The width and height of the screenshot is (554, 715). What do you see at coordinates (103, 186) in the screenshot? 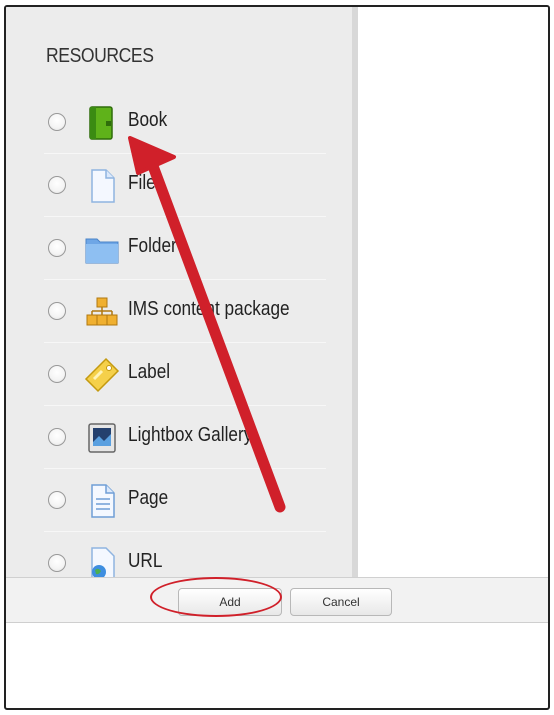
I see `file-icon` at bounding box center [103, 186].